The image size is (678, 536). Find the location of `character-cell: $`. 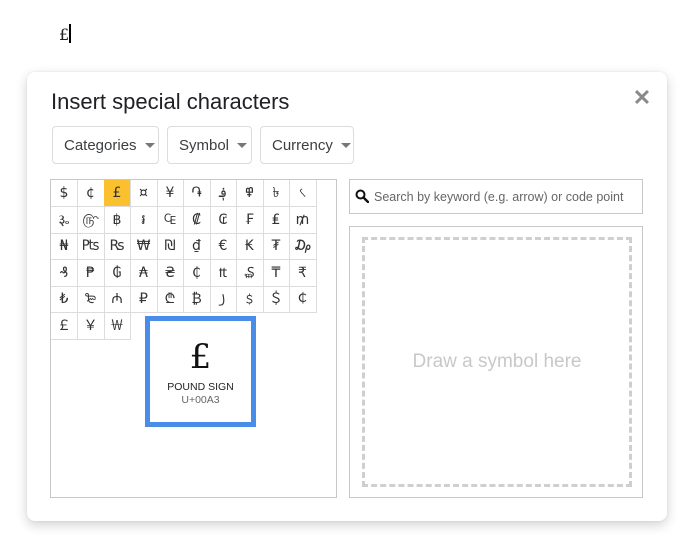

character-cell: $ is located at coordinates (64, 193).